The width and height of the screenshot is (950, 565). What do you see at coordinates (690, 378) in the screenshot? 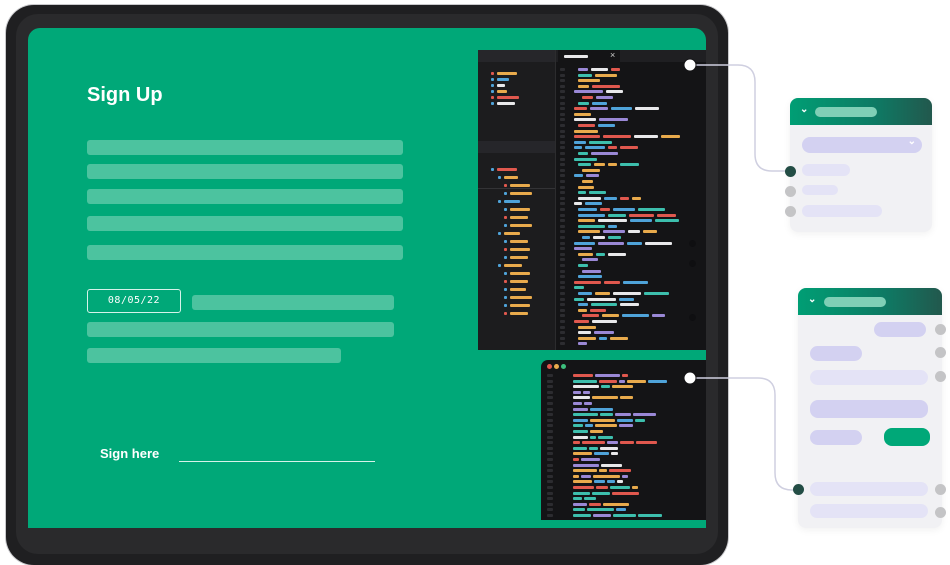
I see `connector-node-bottom` at bounding box center [690, 378].